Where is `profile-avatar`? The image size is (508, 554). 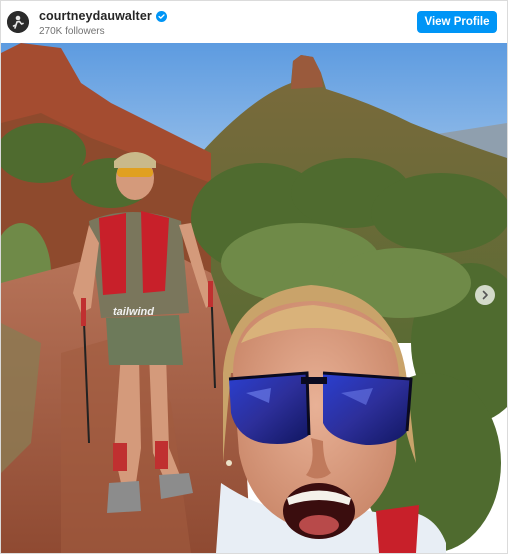 profile-avatar is located at coordinates (18, 22).